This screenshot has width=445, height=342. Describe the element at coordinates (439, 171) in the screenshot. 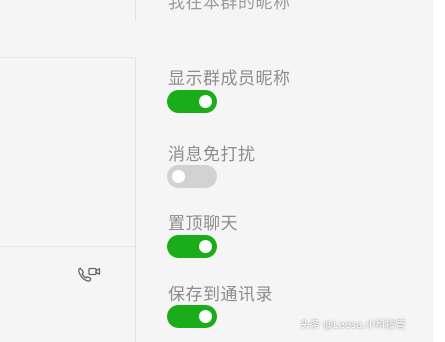

I see `right-edge` at that location.